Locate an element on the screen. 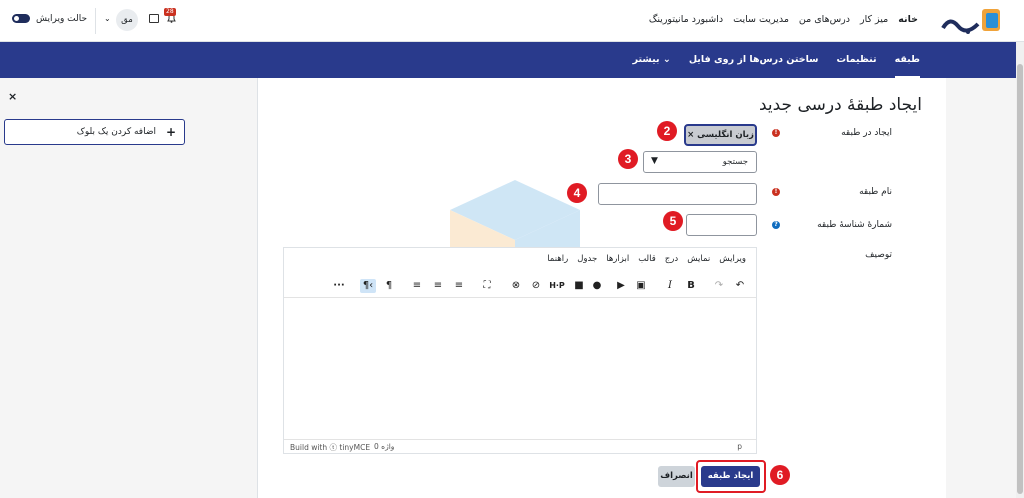  redo-icon: ↷ is located at coordinates (719, 286).